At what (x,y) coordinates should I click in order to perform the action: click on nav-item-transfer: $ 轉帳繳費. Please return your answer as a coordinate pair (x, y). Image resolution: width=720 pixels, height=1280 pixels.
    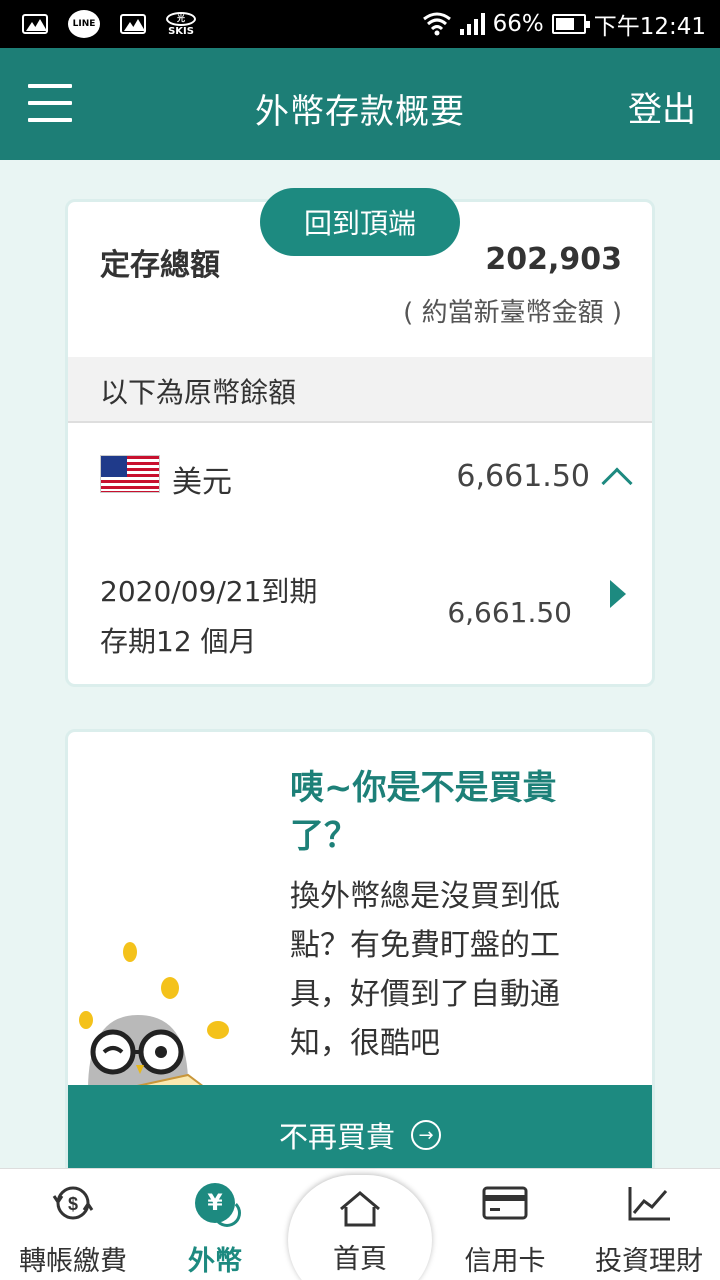
    Looking at the image, I should click on (73, 1224).